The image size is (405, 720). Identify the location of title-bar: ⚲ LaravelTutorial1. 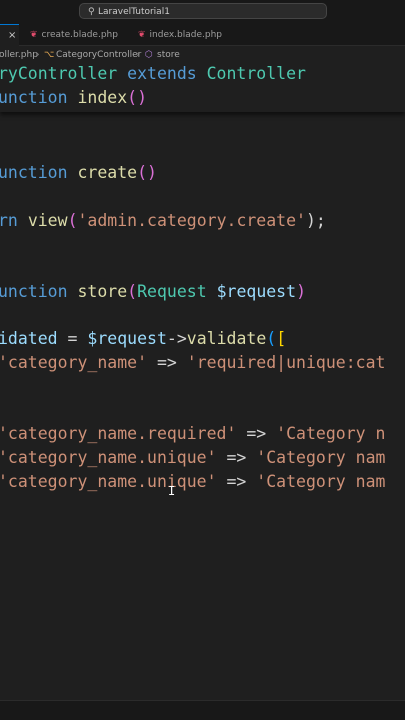
(202, 12).